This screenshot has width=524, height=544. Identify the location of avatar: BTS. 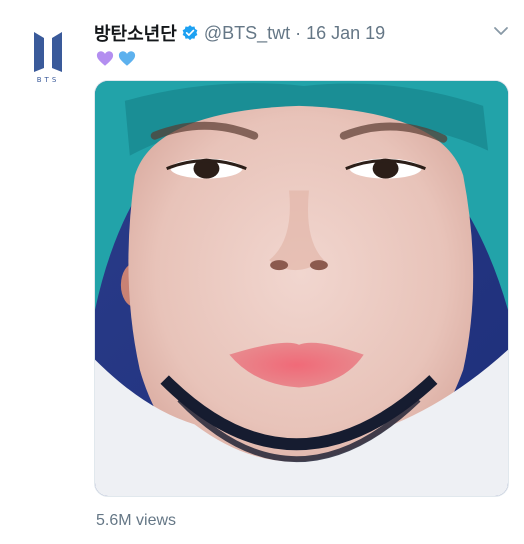
(48, 56).